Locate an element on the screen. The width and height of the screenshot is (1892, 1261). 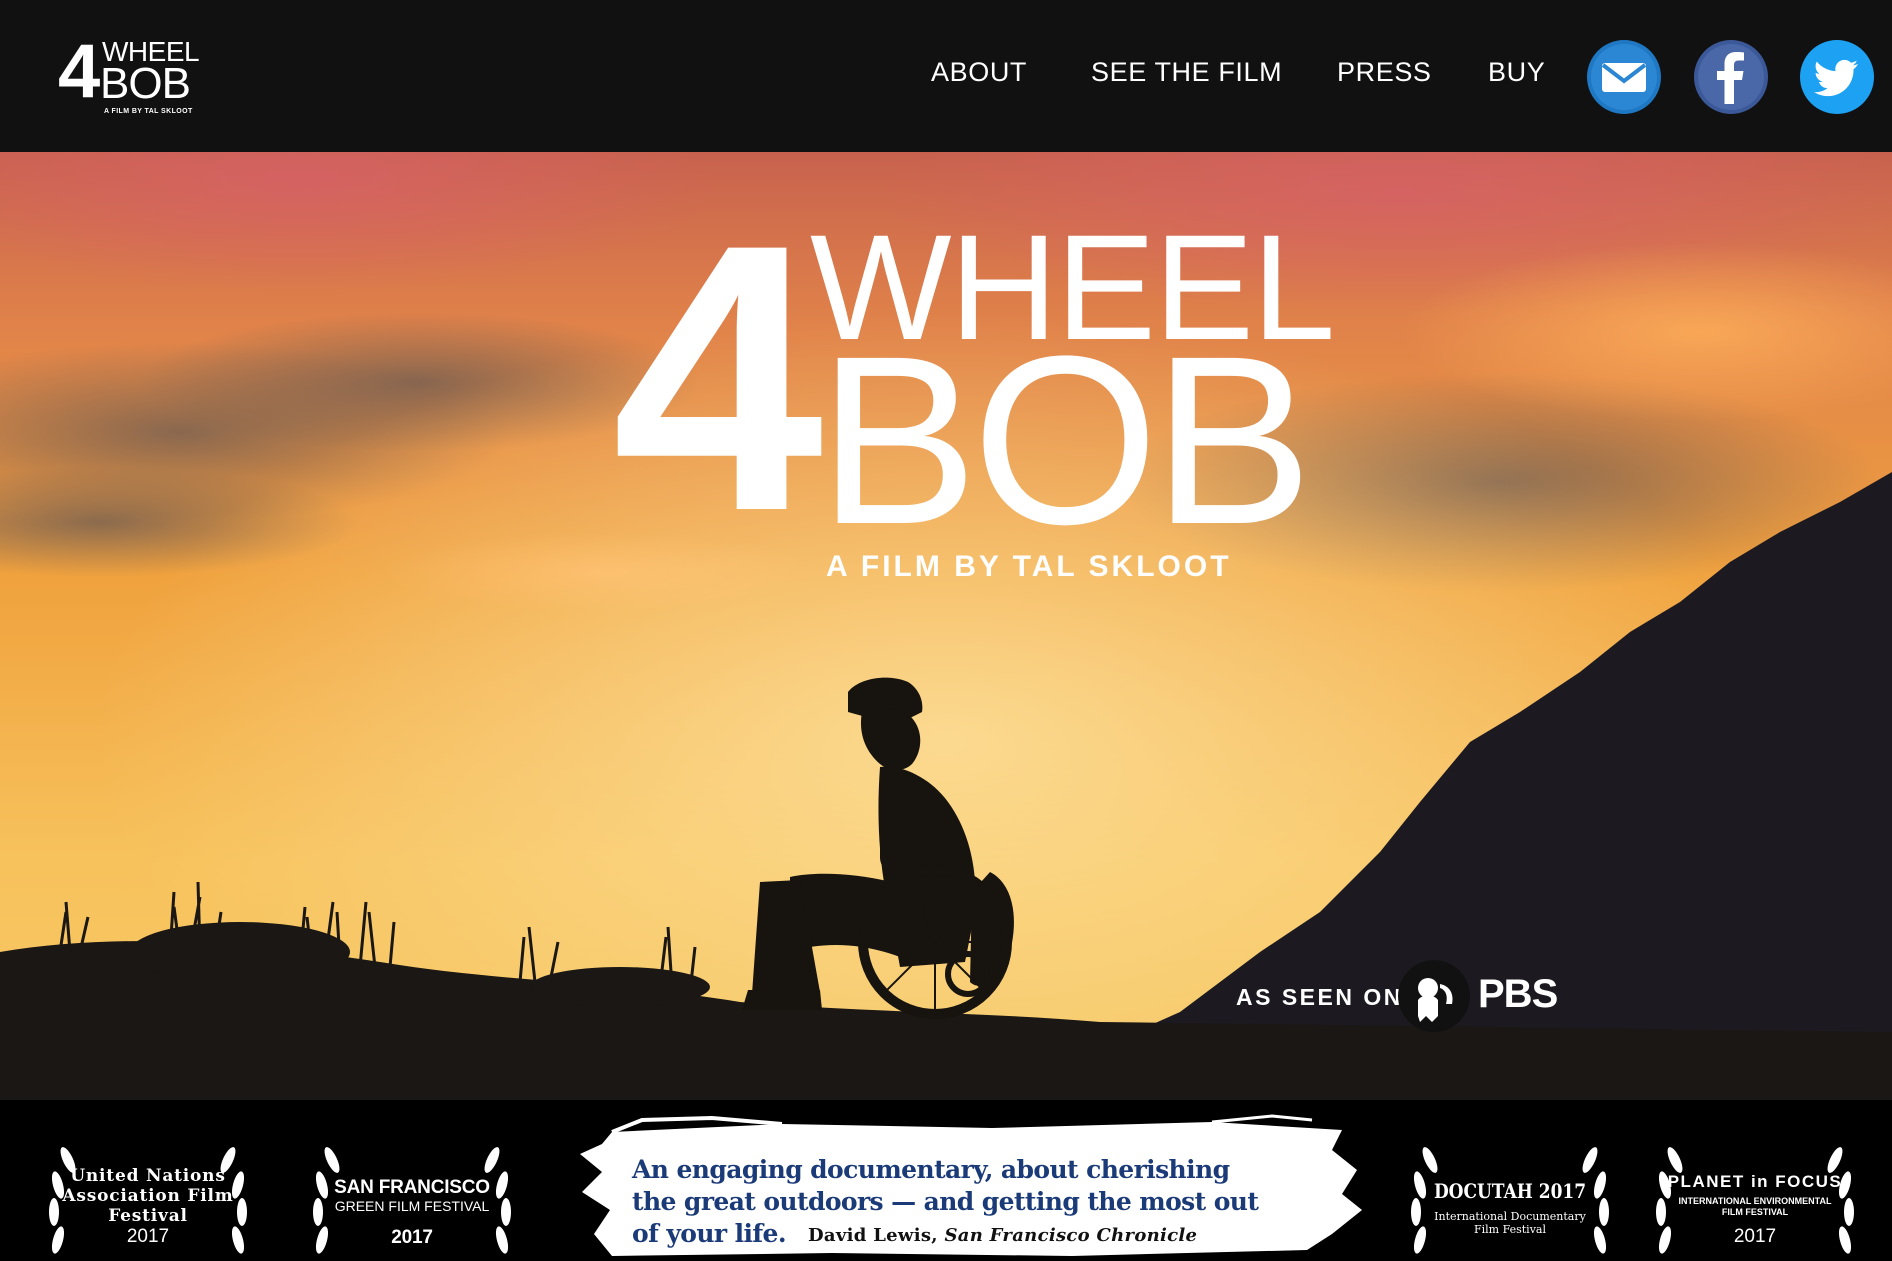
award-name-line: Association Film is located at coordinates (148, 1196).